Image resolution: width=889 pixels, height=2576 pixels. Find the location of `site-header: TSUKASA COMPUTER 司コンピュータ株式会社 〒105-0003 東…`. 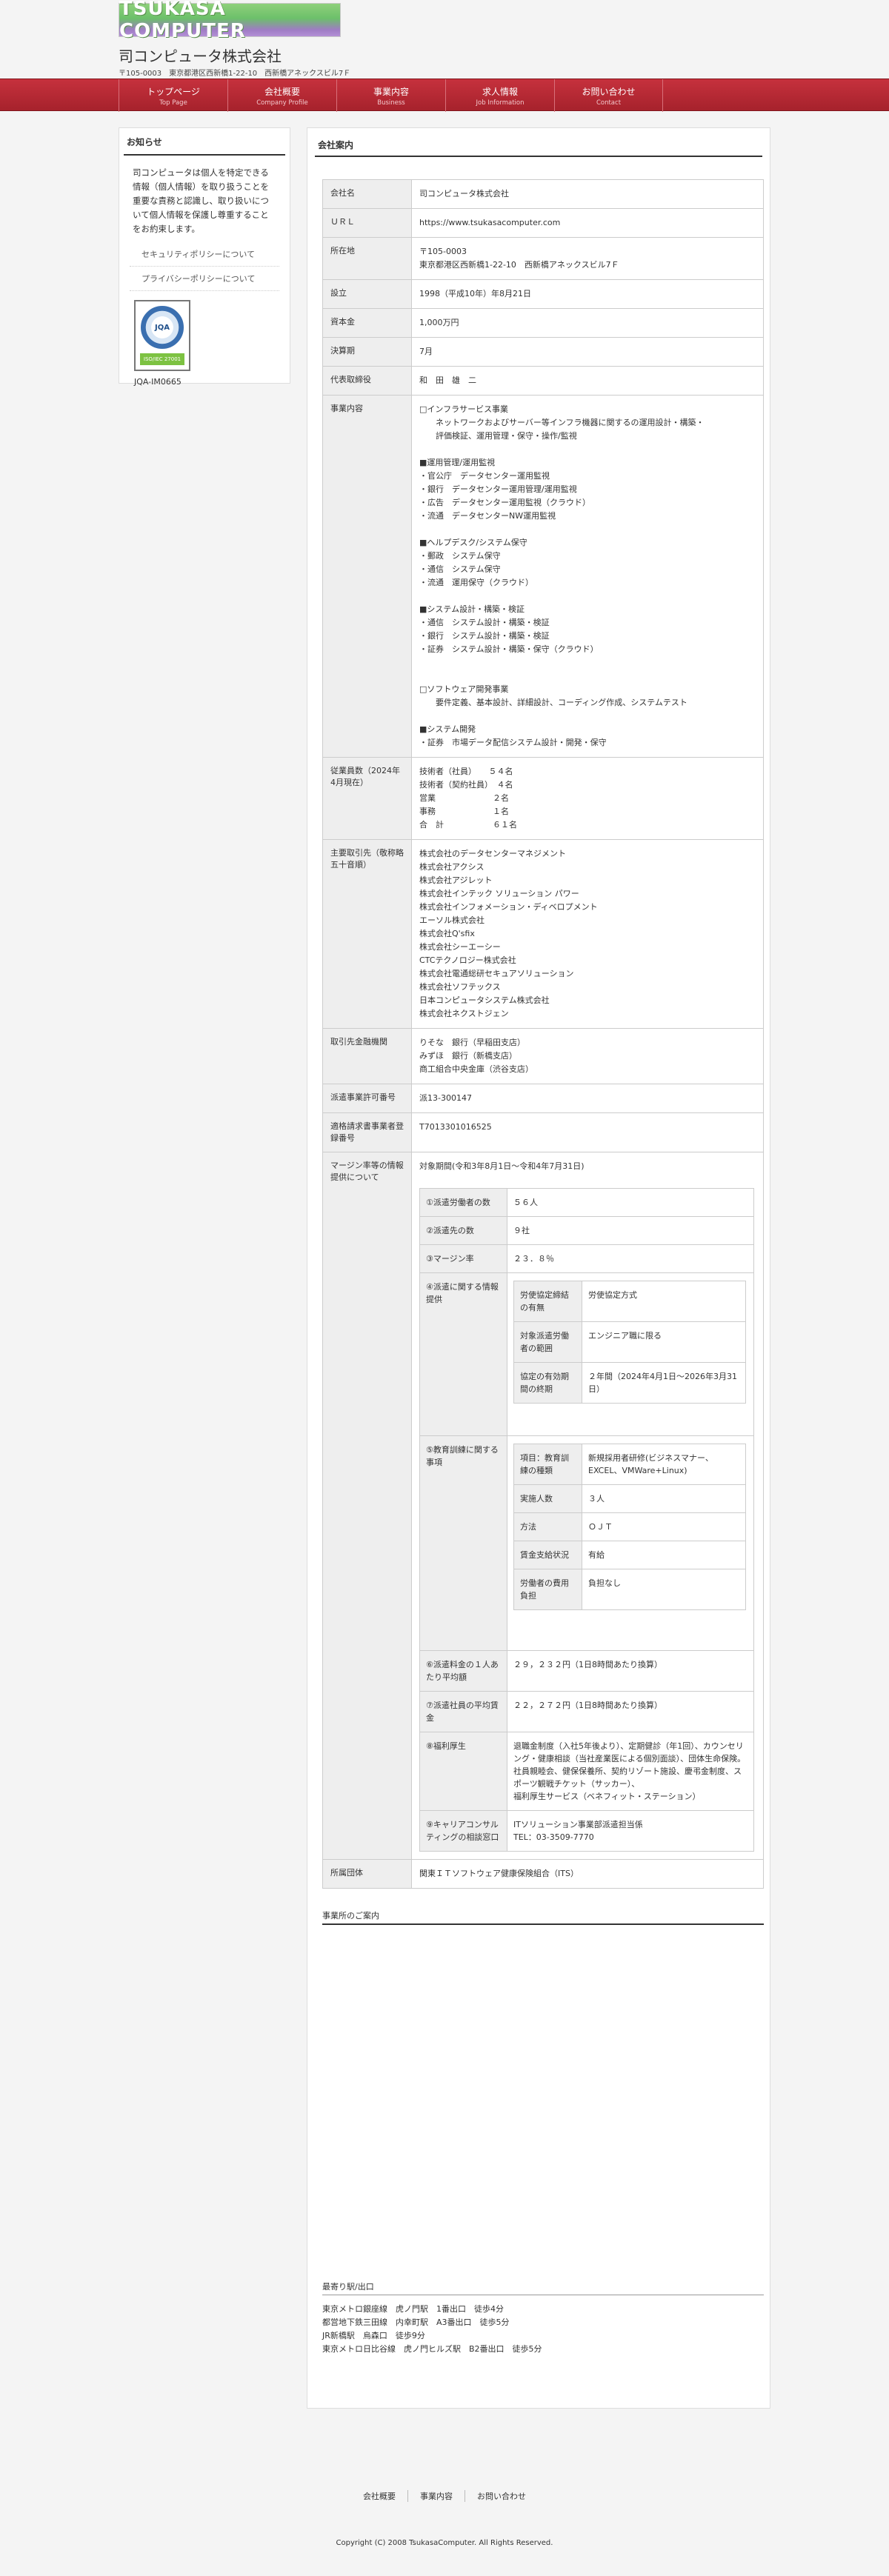

site-header: TSUKASA COMPUTER 司コンピュータ株式会社 〒105-0003 東… is located at coordinates (444, 39).